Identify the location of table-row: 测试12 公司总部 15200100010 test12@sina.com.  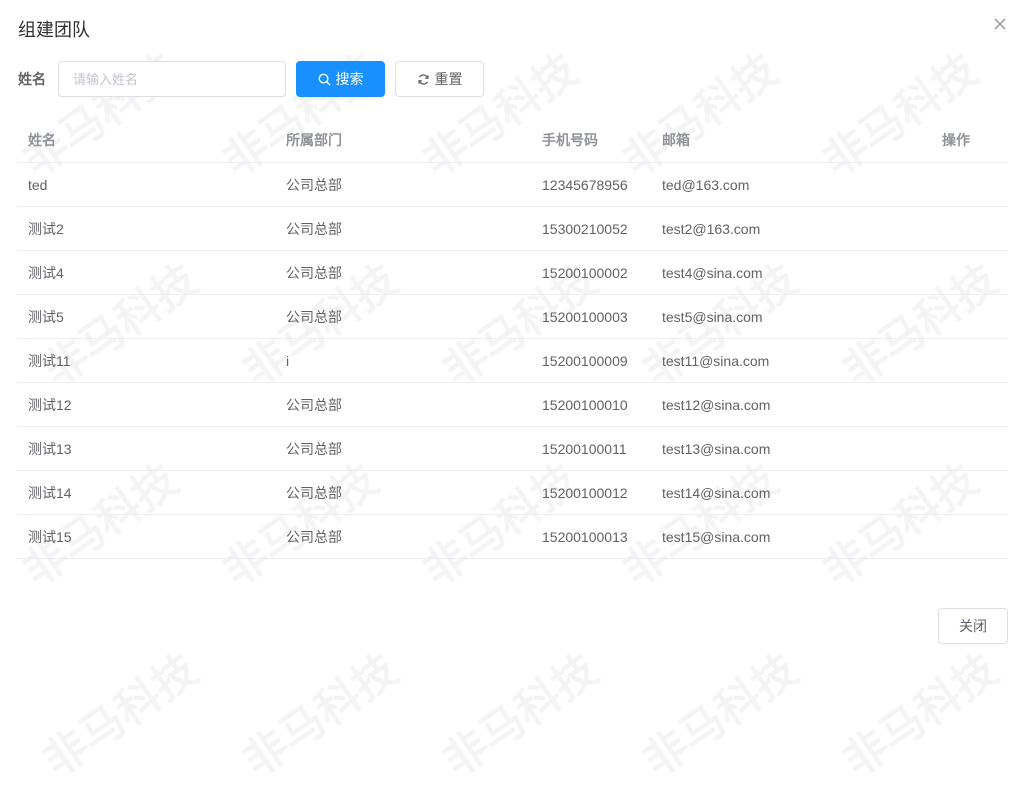
(512, 405).